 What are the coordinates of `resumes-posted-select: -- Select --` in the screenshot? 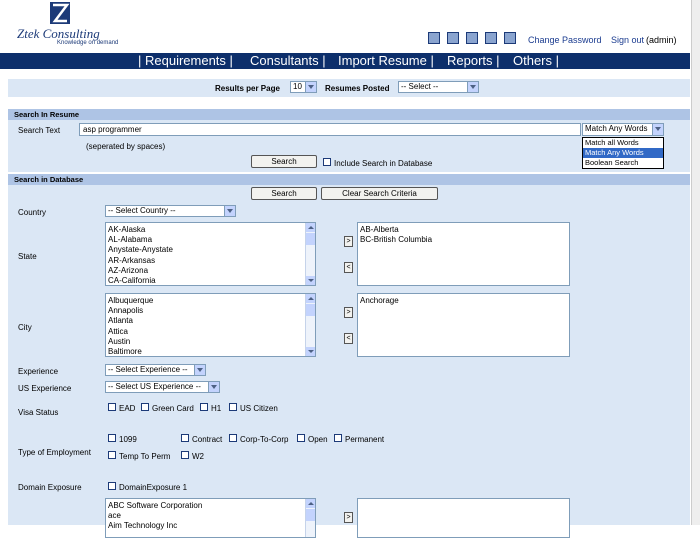 It's located at (438, 87).